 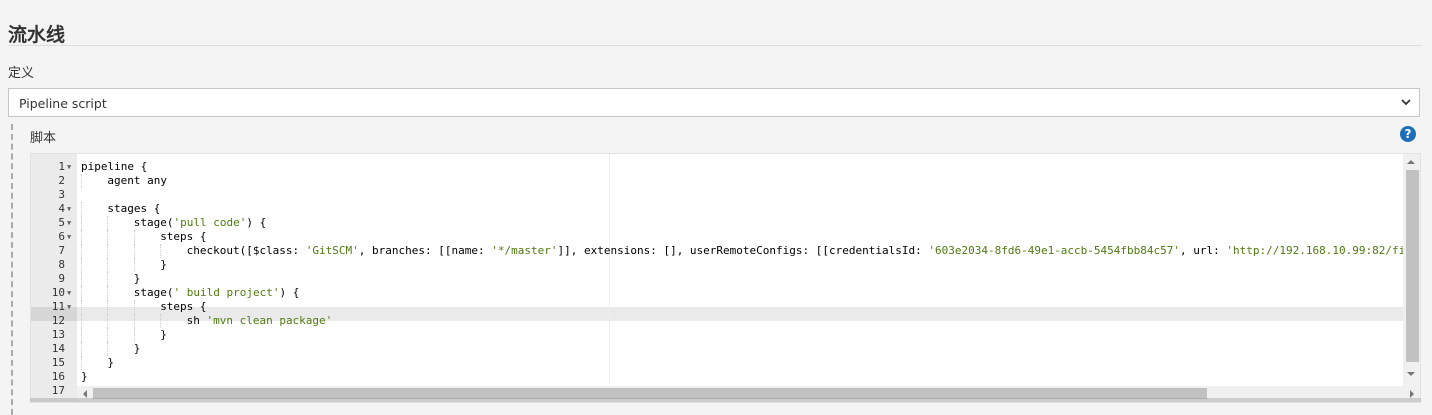 What do you see at coordinates (85, 394) in the screenshot?
I see `scroll-left-arrow-icon` at bounding box center [85, 394].